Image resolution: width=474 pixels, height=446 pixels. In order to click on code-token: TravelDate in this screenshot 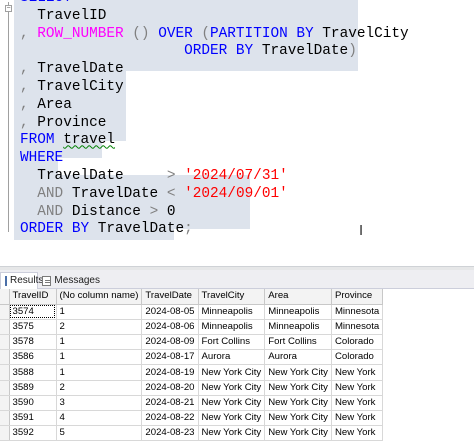, I will do `click(301, 51)`.